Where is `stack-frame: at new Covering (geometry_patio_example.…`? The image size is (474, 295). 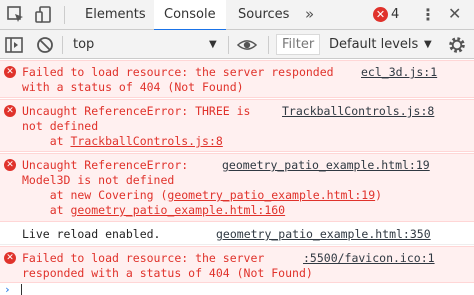 stack-frame: at new Covering (geometry_patio_example.… is located at coordinates (202, 195).